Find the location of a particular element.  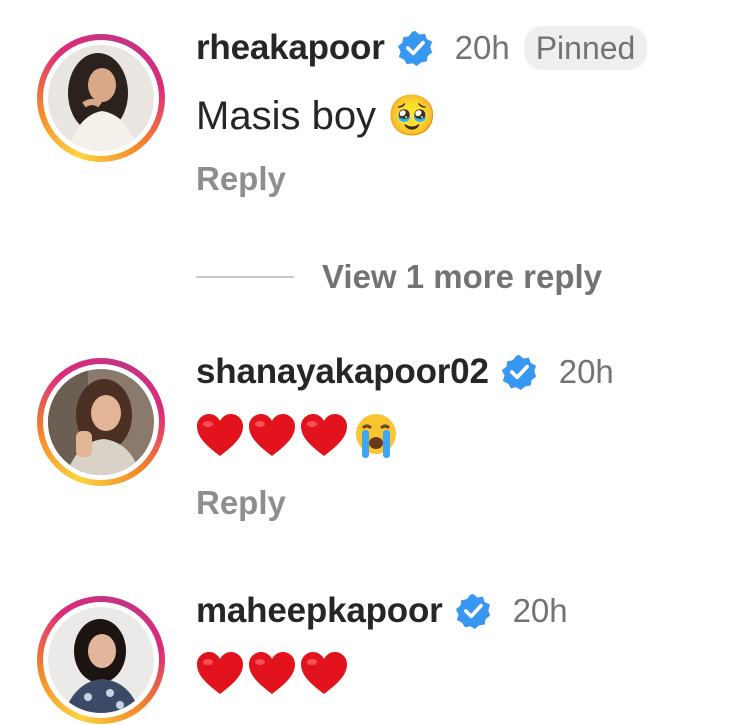

view-more-replies: View 1 more reply is located at coordinates (399, 277).